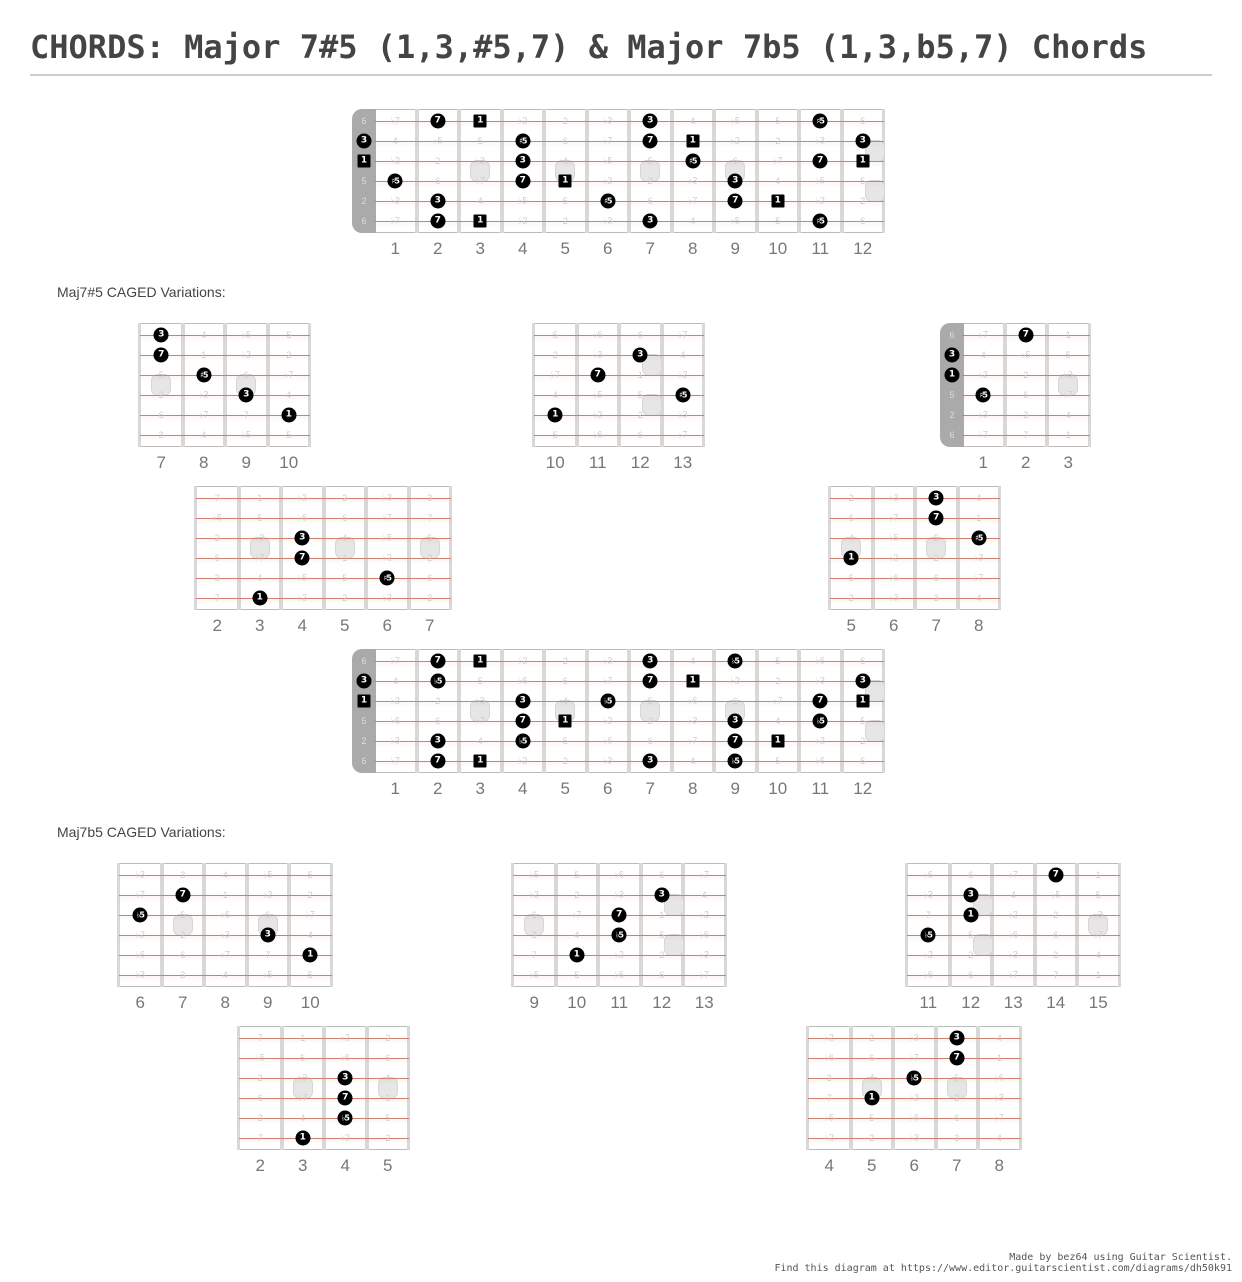 This screenshot has height=1282, width=1242. What do you see at coordinates (204, 375) in the screenshot?
I see `chord-tone-marker: ♯5` at bounding box center [204, 375].